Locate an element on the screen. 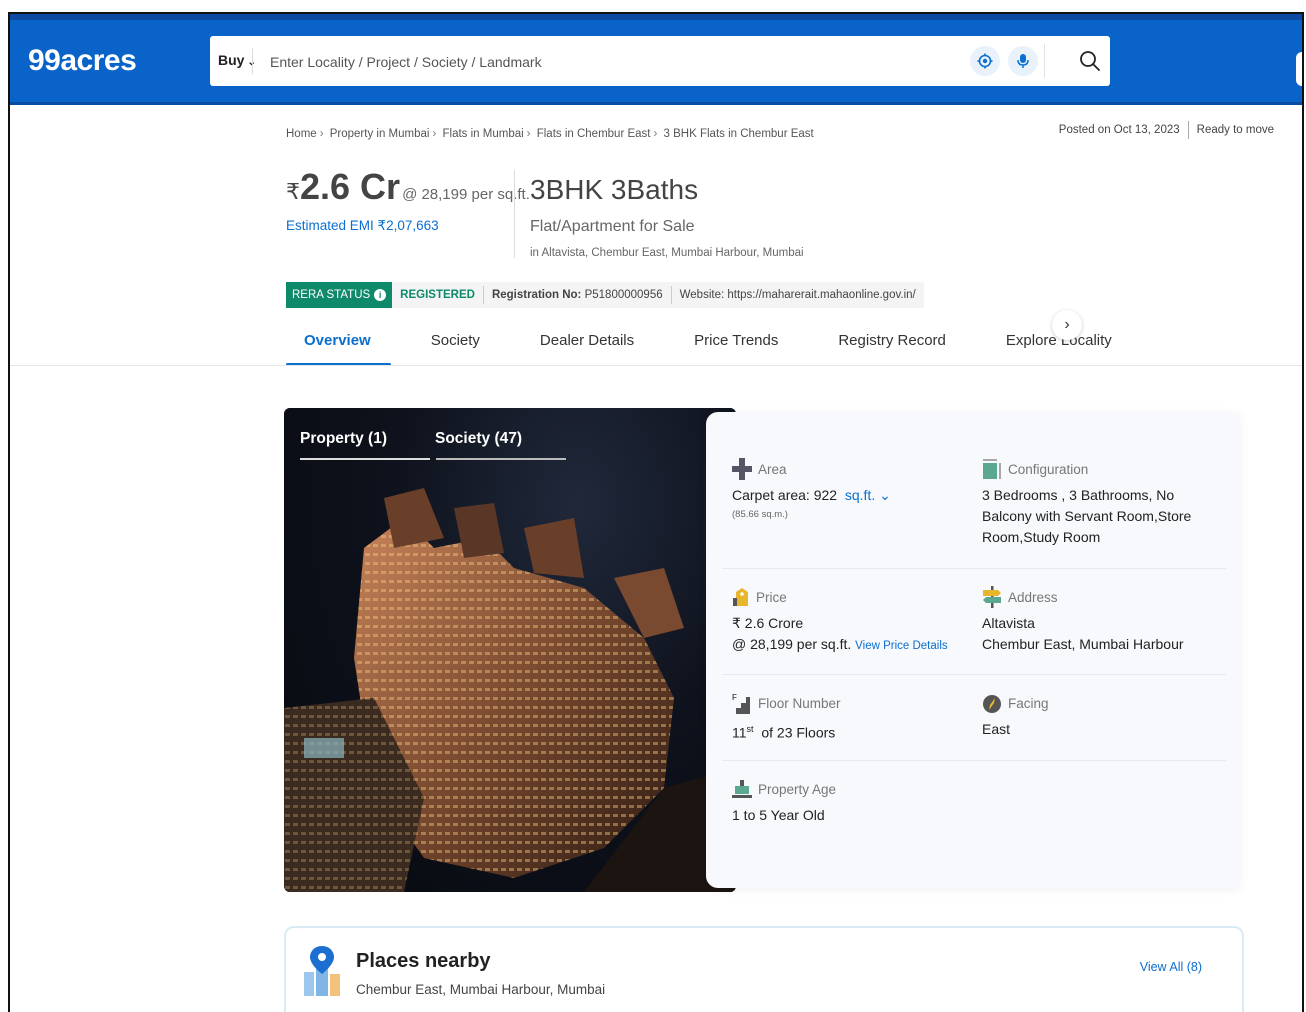  search-input is located at coordinates (610, 62).